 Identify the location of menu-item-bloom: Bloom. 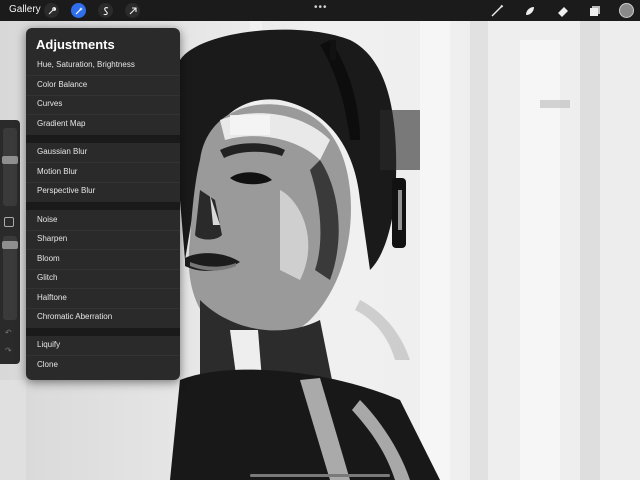
(103, 259).